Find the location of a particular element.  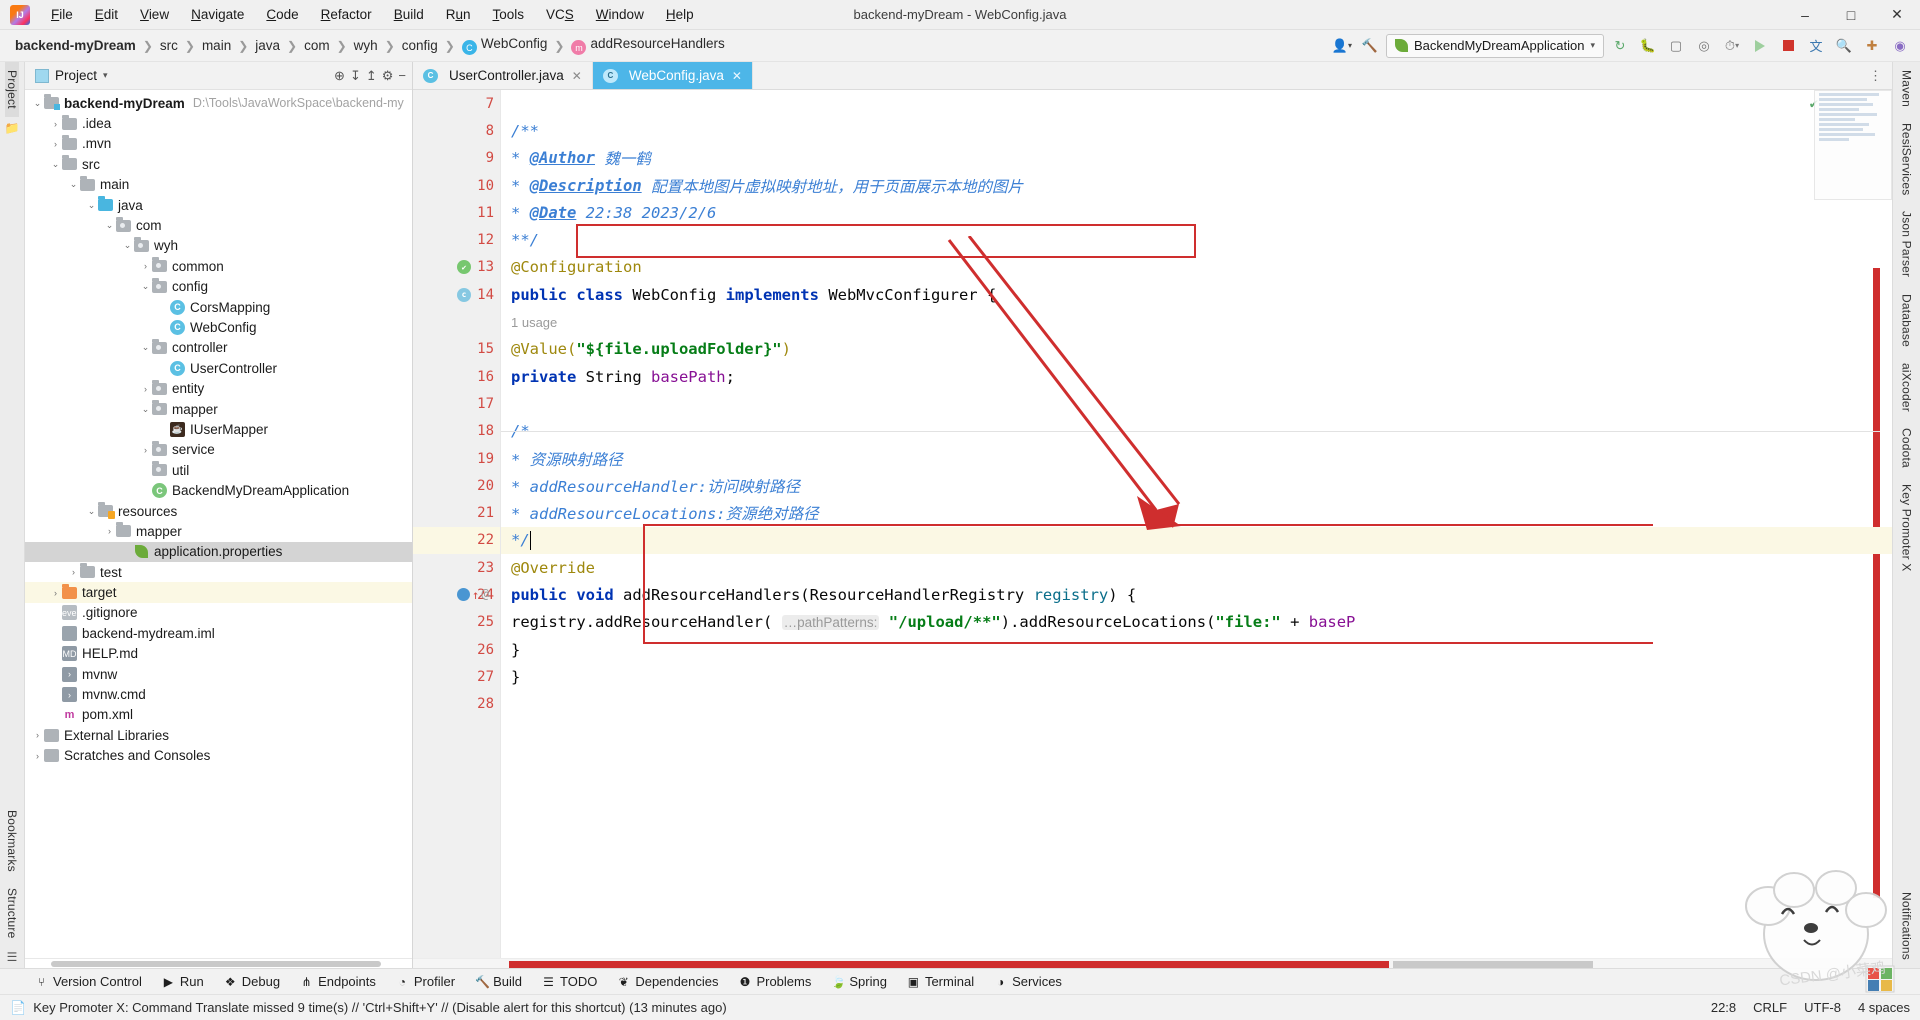

menu-refactor: Refactor is located at coordinates (346, 15).